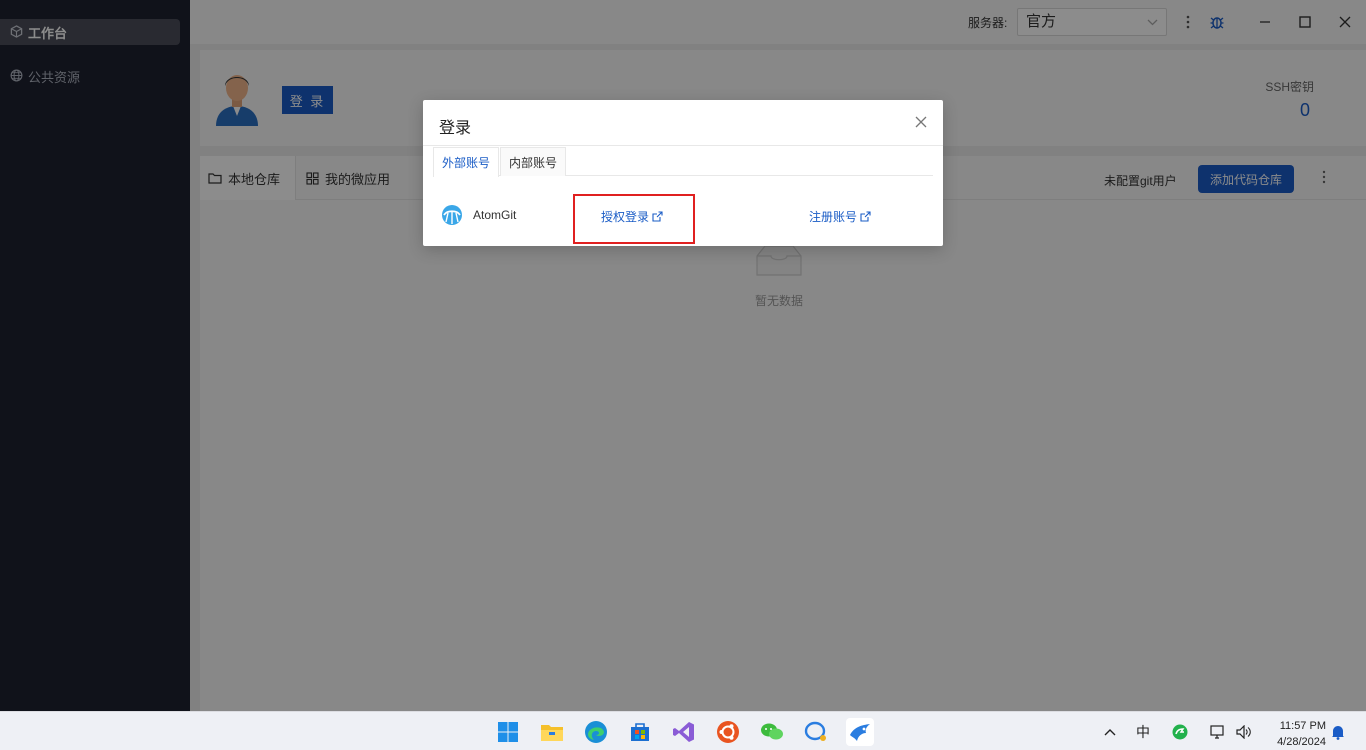 The height and width of the screenshot is (750, 1366). I want to click on taskbar: 中 11:57 PM 4/28/2024, so click(683, 730).